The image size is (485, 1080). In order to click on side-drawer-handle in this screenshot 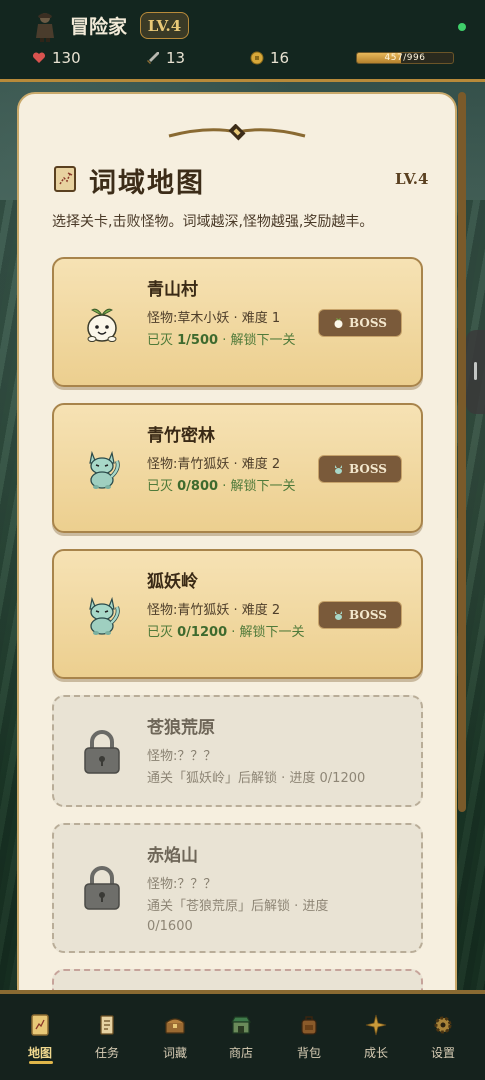, I will do `click(475, 372)`.